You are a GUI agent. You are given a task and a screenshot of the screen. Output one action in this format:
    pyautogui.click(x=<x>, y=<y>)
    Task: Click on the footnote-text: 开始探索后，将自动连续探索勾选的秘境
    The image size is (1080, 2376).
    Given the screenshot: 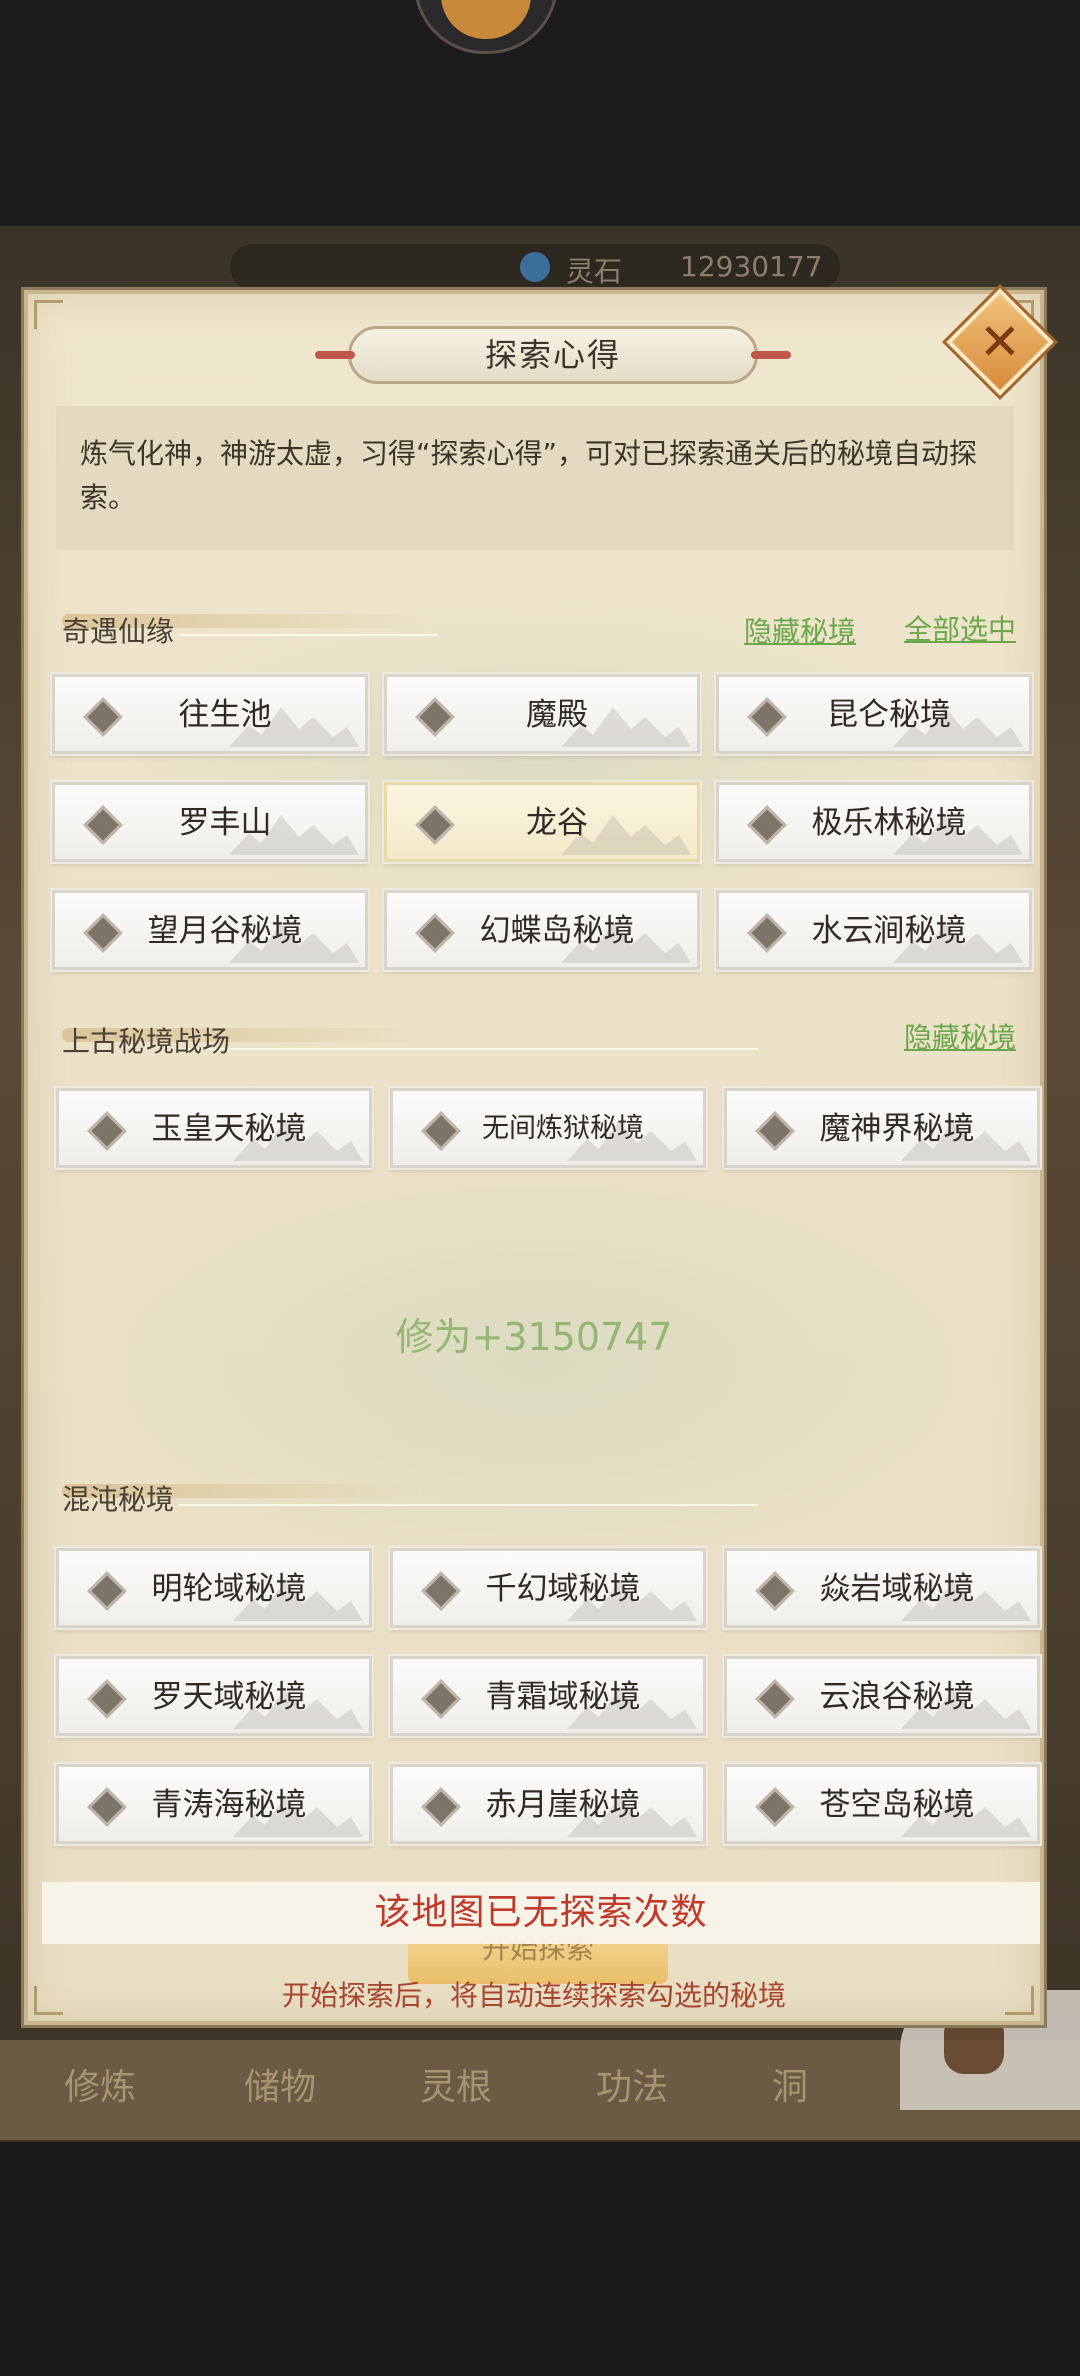 What is the action you would take?
    pyautogui.click(x=533, y=1995)
    